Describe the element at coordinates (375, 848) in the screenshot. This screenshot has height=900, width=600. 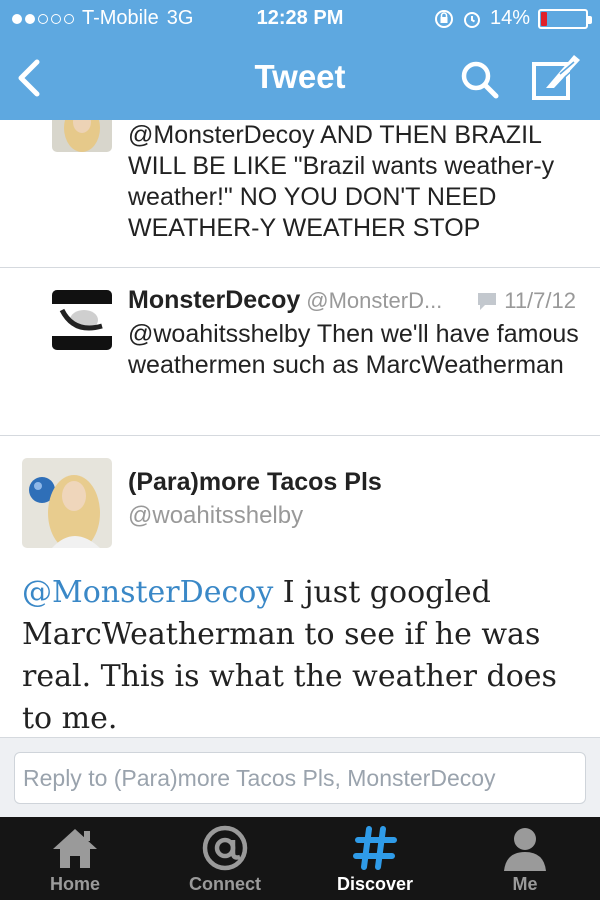
I see `hashtag-icon` at that location.